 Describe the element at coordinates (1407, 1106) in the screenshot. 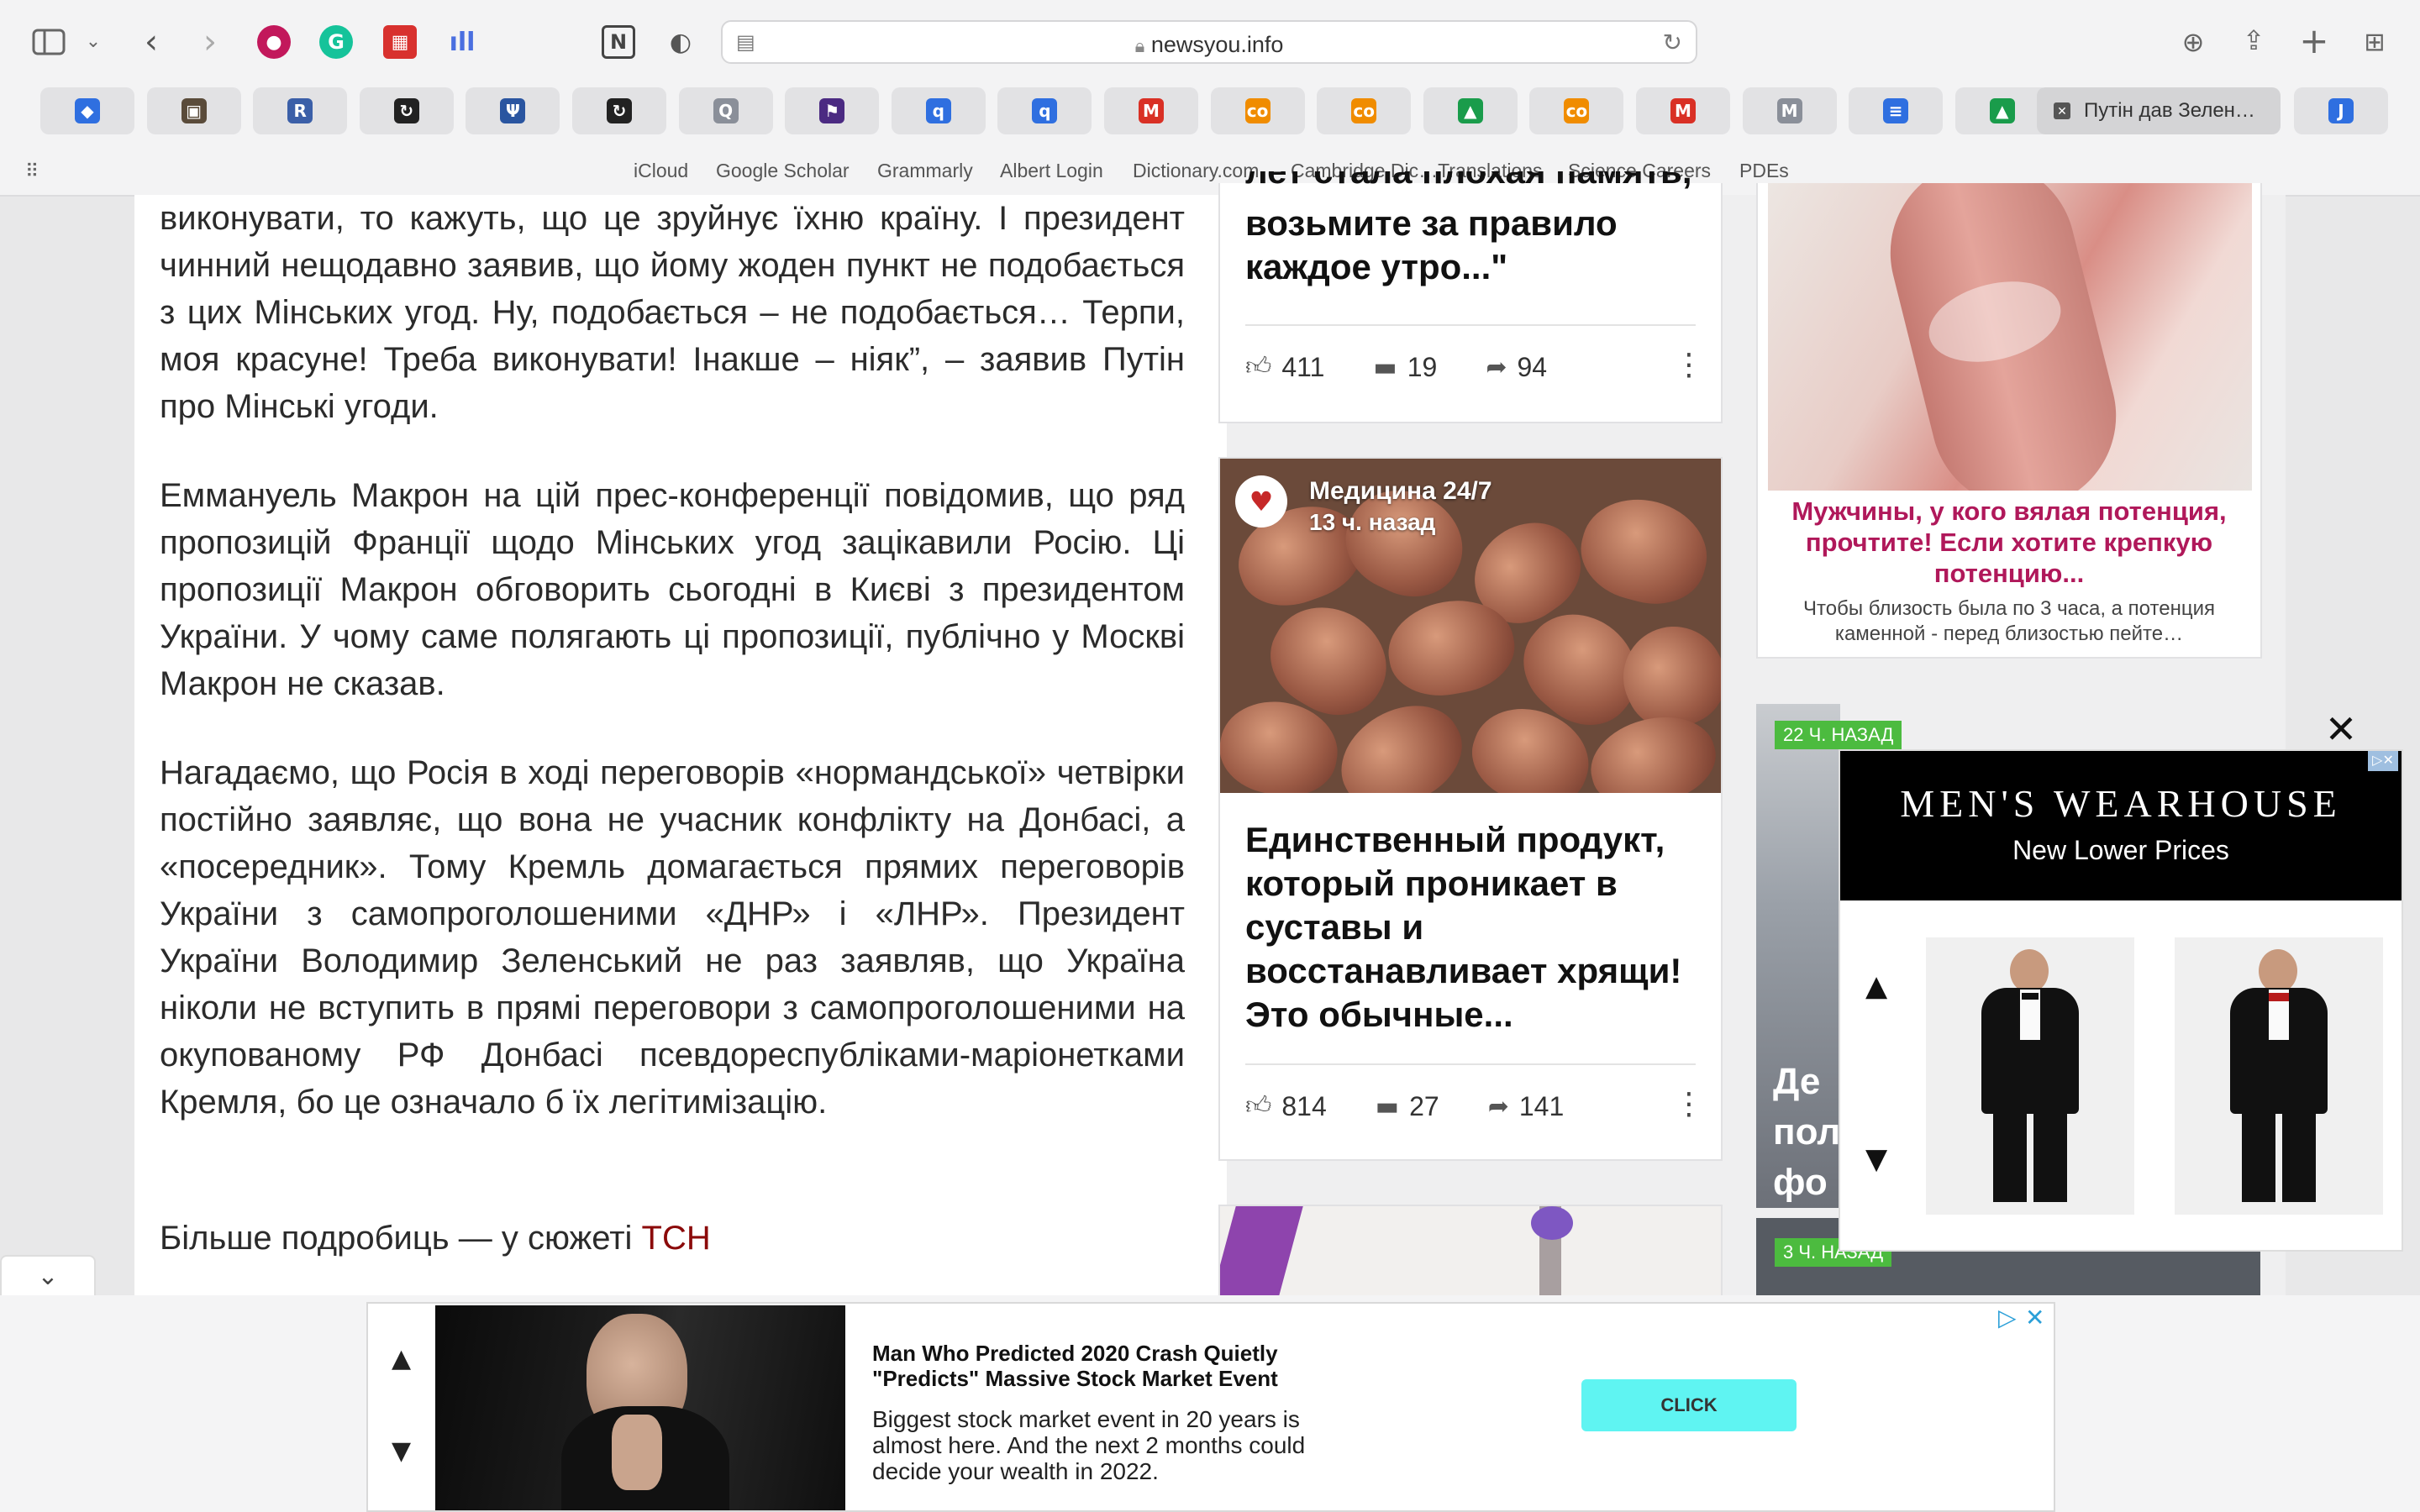

I see `comments-stat: ▬ 27` at that location.